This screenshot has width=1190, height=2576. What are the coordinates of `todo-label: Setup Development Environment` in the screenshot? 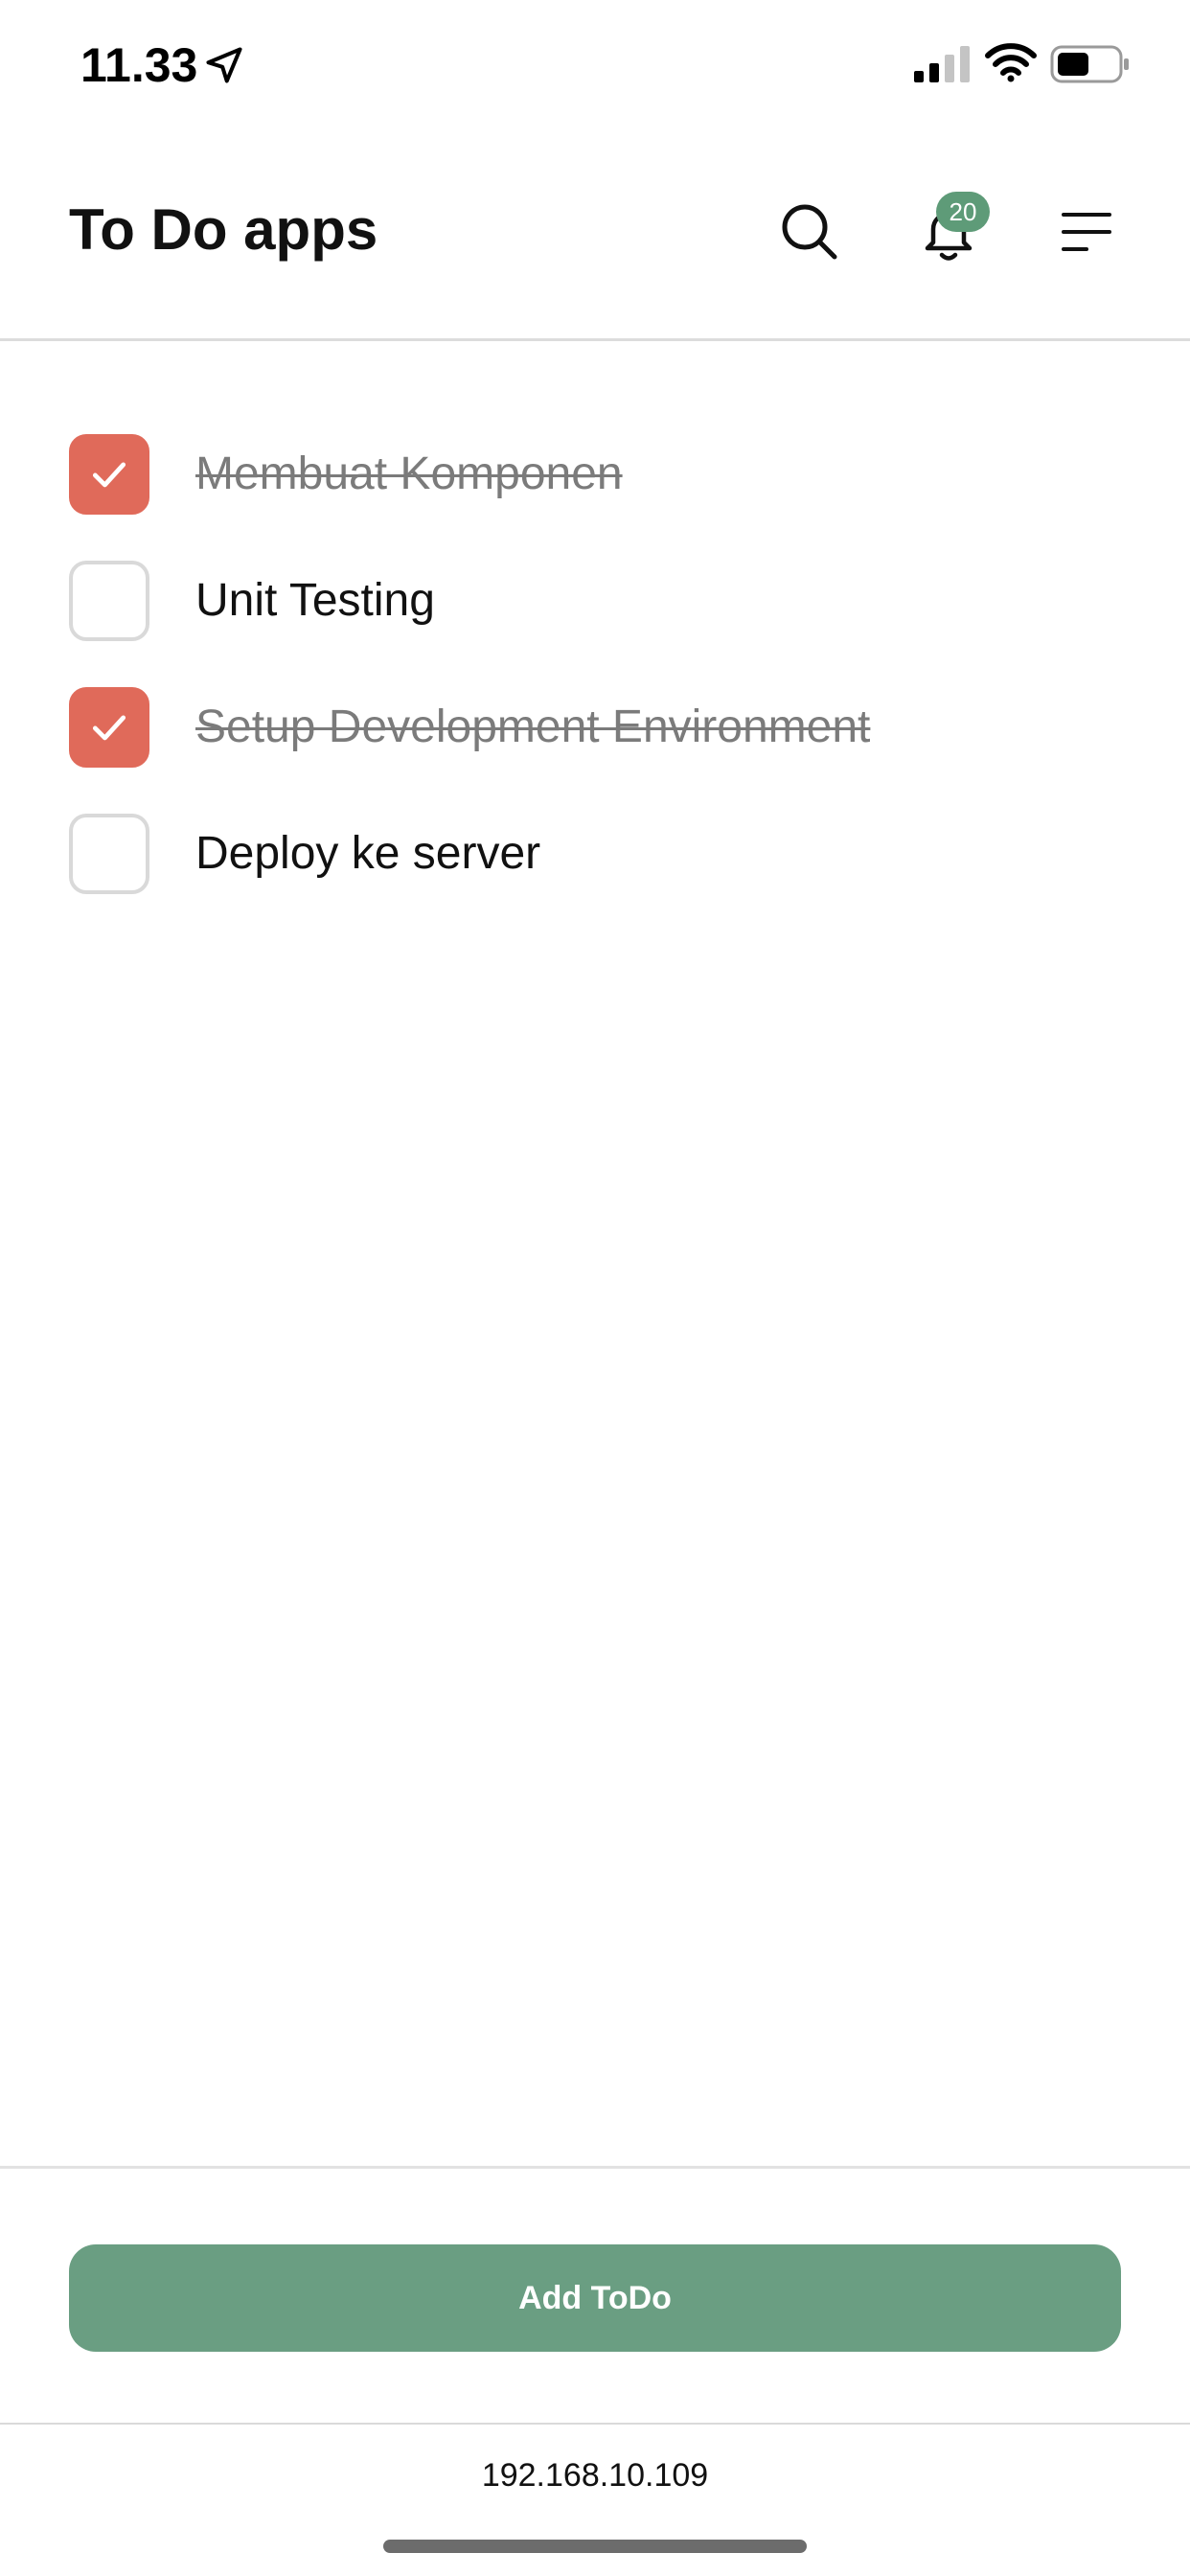 It's located at (533, 727).